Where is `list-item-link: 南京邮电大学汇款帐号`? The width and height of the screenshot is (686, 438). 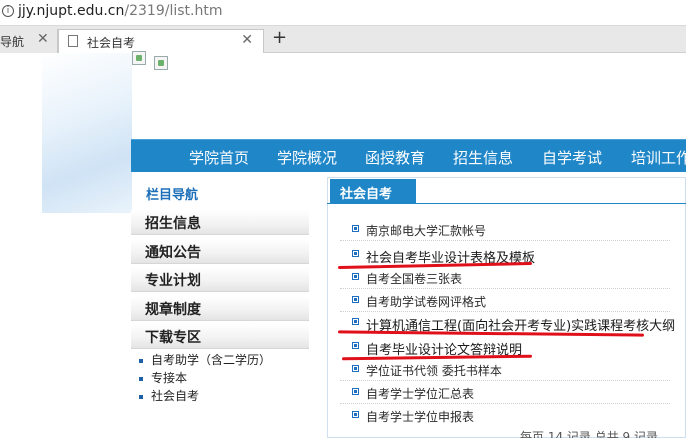
list-item-link: 南京邮电大学汇款帐号 is located at coordinates (426, 230).